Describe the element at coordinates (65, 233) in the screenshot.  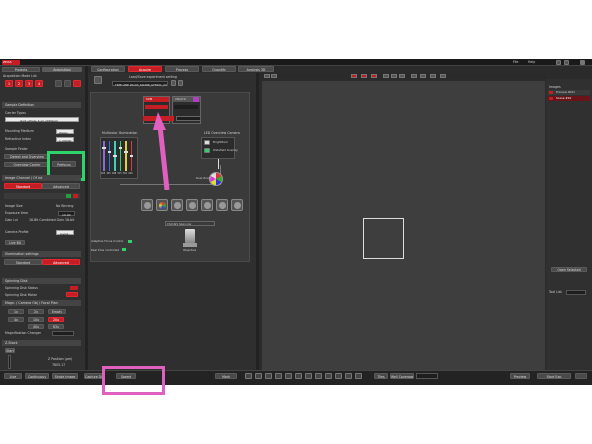
I see `camera-profile-select: Cam1` at that location.